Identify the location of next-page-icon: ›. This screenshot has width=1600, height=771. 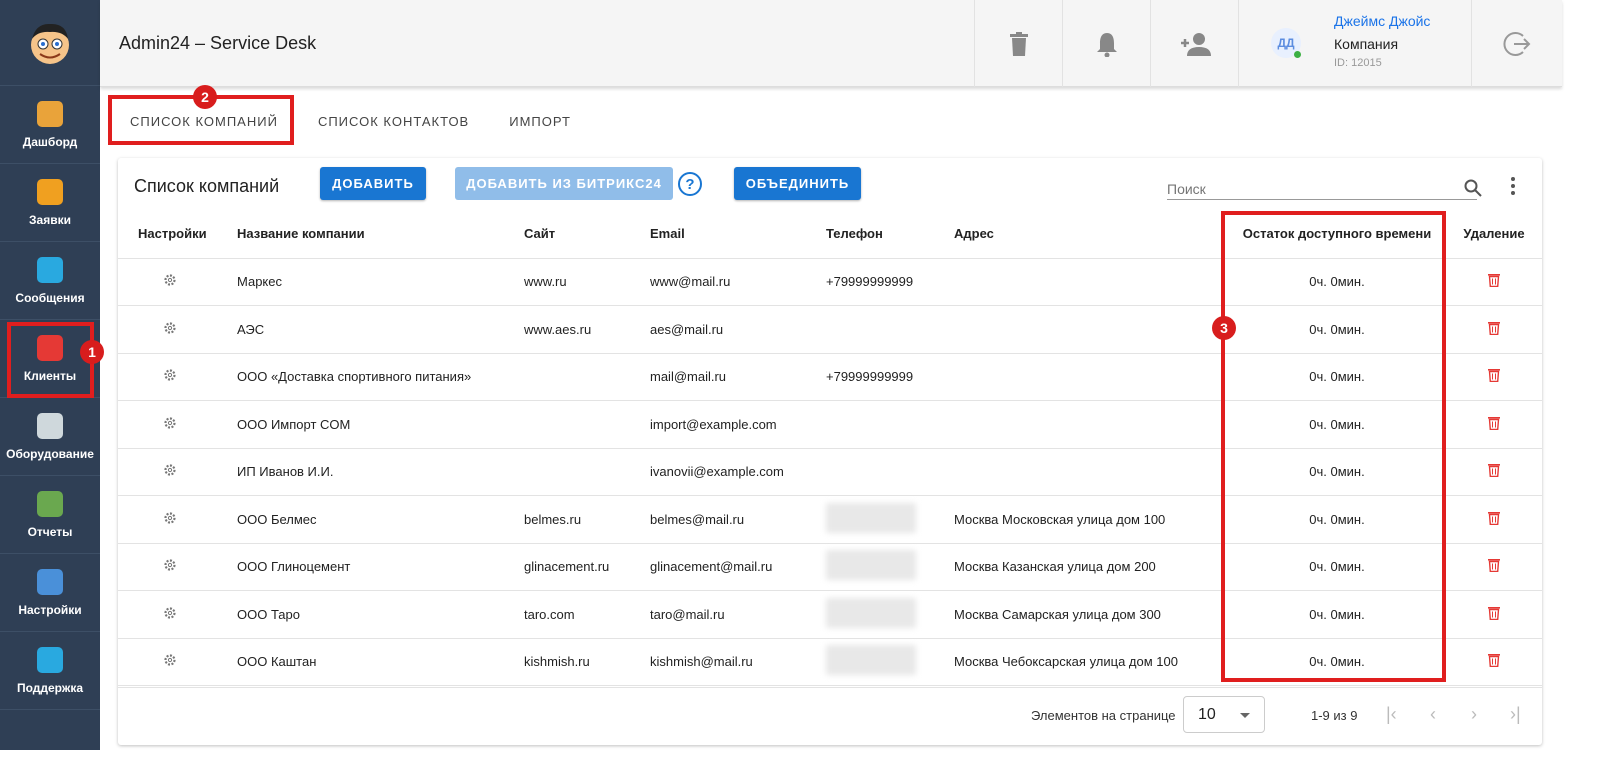
(1474, 714).